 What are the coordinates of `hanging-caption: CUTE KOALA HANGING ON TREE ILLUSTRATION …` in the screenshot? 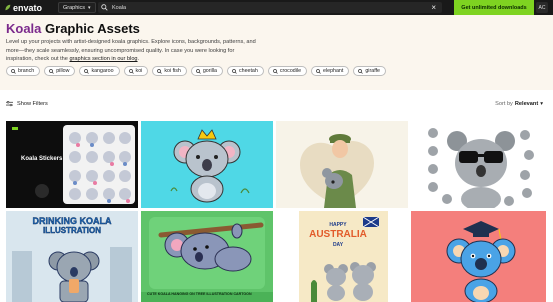 It's located at (199, 294).